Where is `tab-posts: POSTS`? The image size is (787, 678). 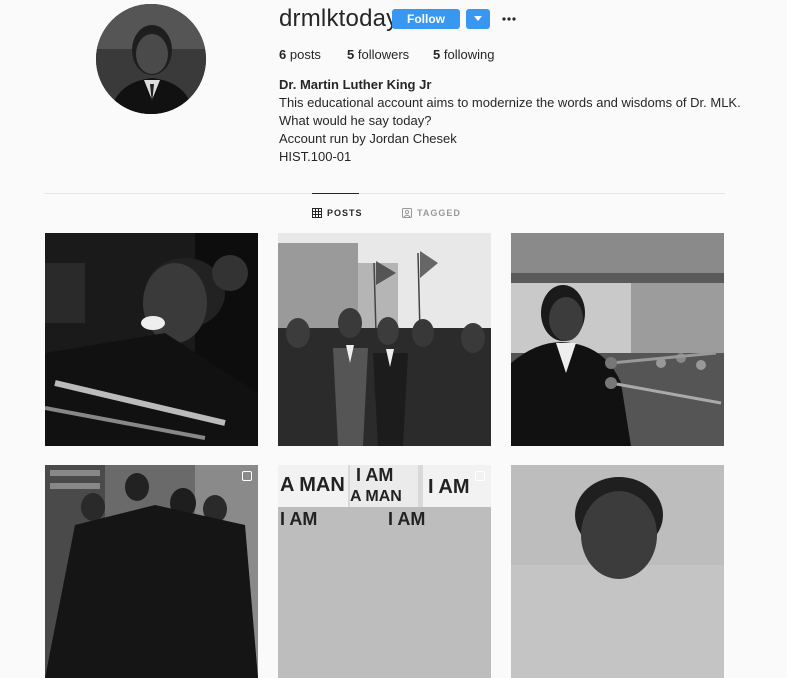
tab-posts: POSTS is located at coordinates (337, 213).